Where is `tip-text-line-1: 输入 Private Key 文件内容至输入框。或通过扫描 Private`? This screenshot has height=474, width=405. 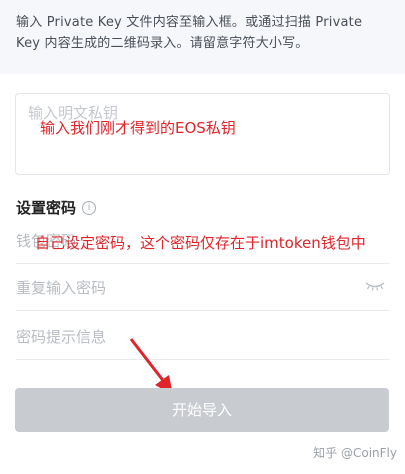 tip-text-line-1: 输入 Private Key 文件内容至输入框。或通过扫描 Private is located at coordinates (189, 22).